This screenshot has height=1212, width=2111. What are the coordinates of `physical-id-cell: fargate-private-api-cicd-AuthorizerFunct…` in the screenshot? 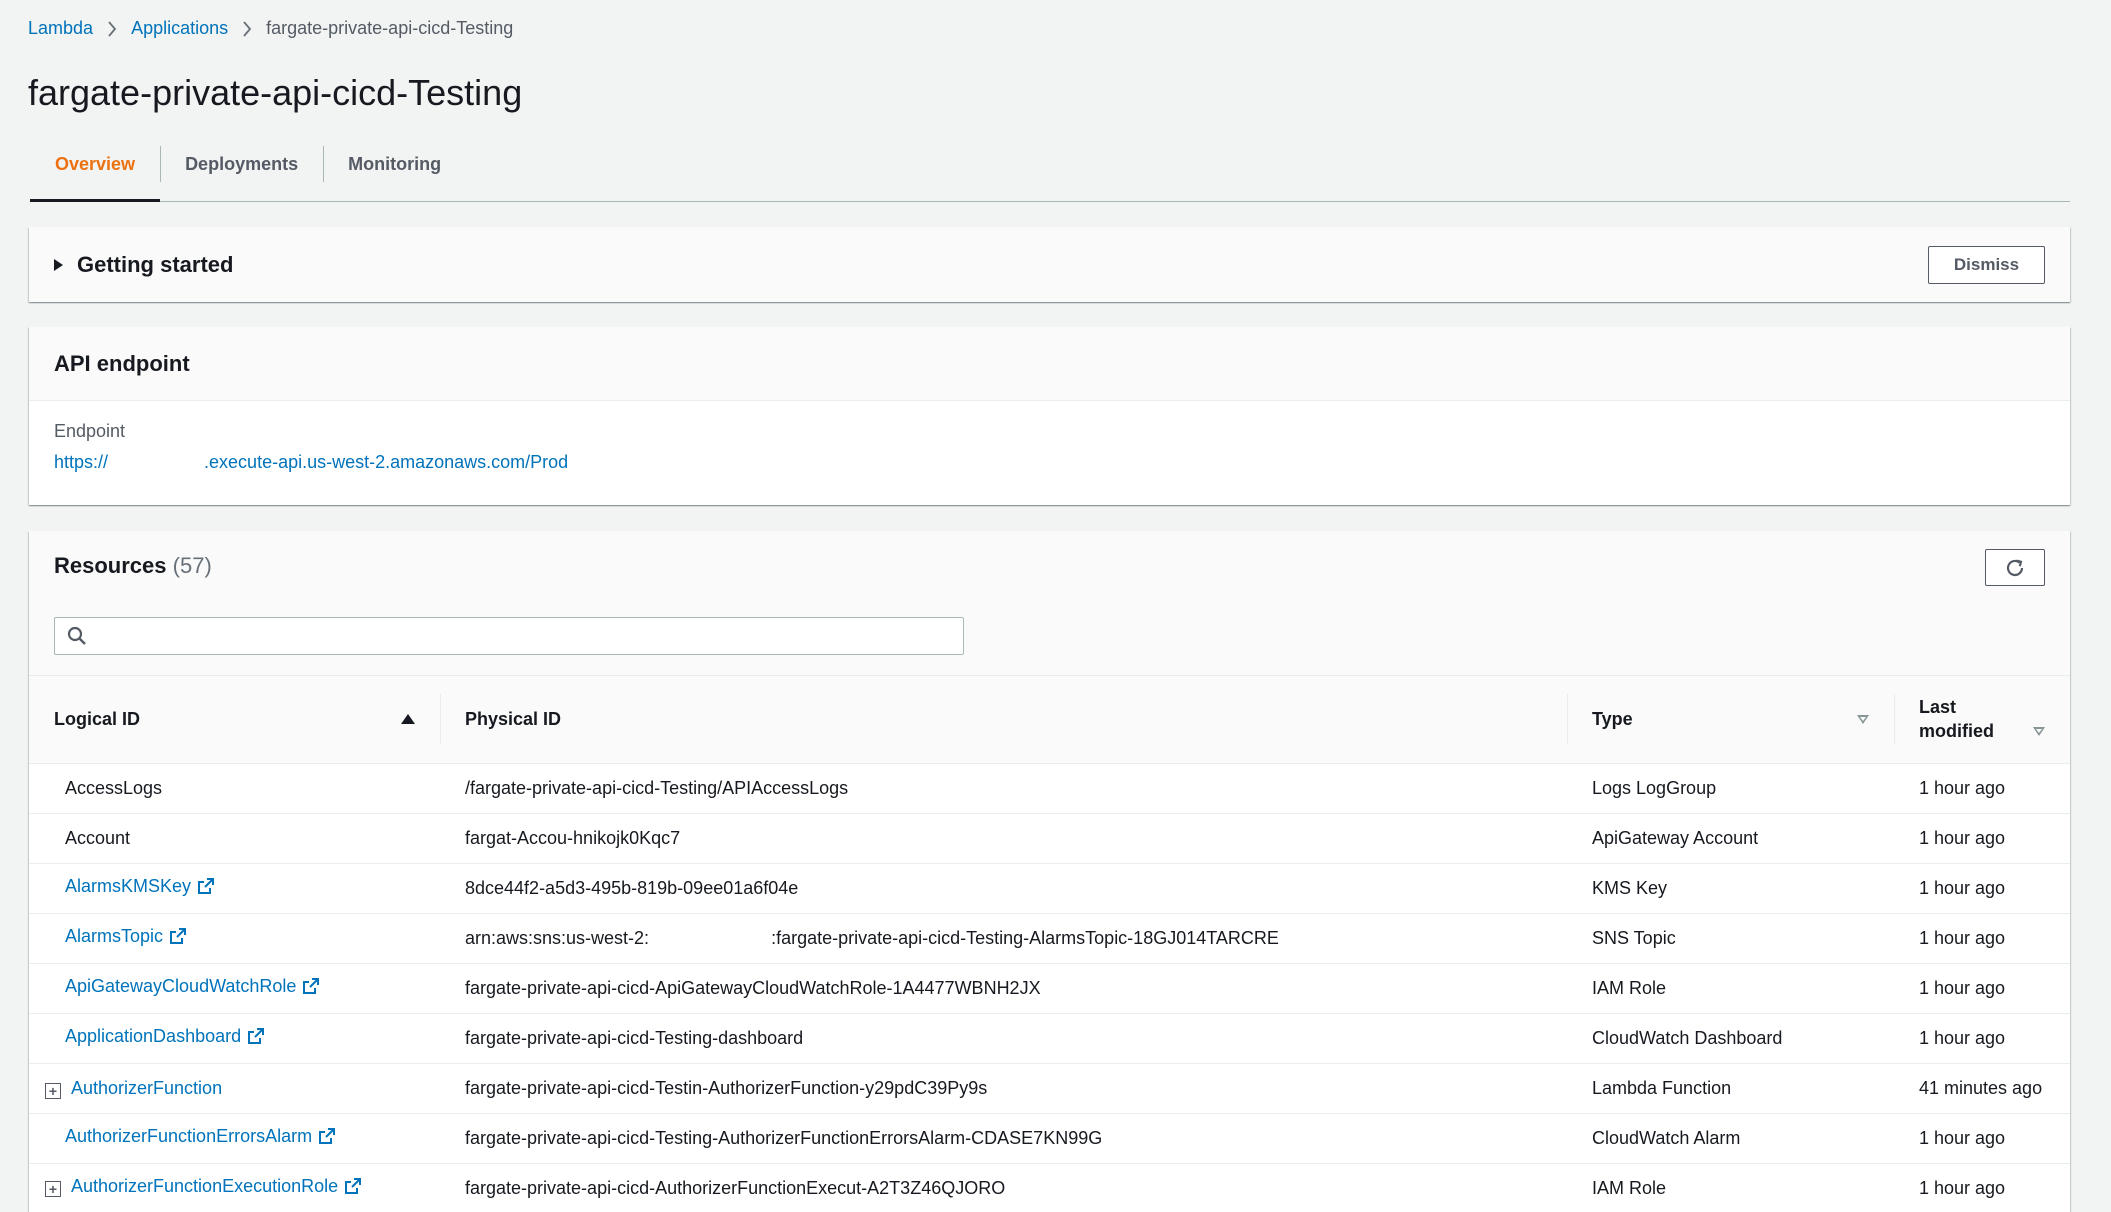 It's located at (1003, 1187).